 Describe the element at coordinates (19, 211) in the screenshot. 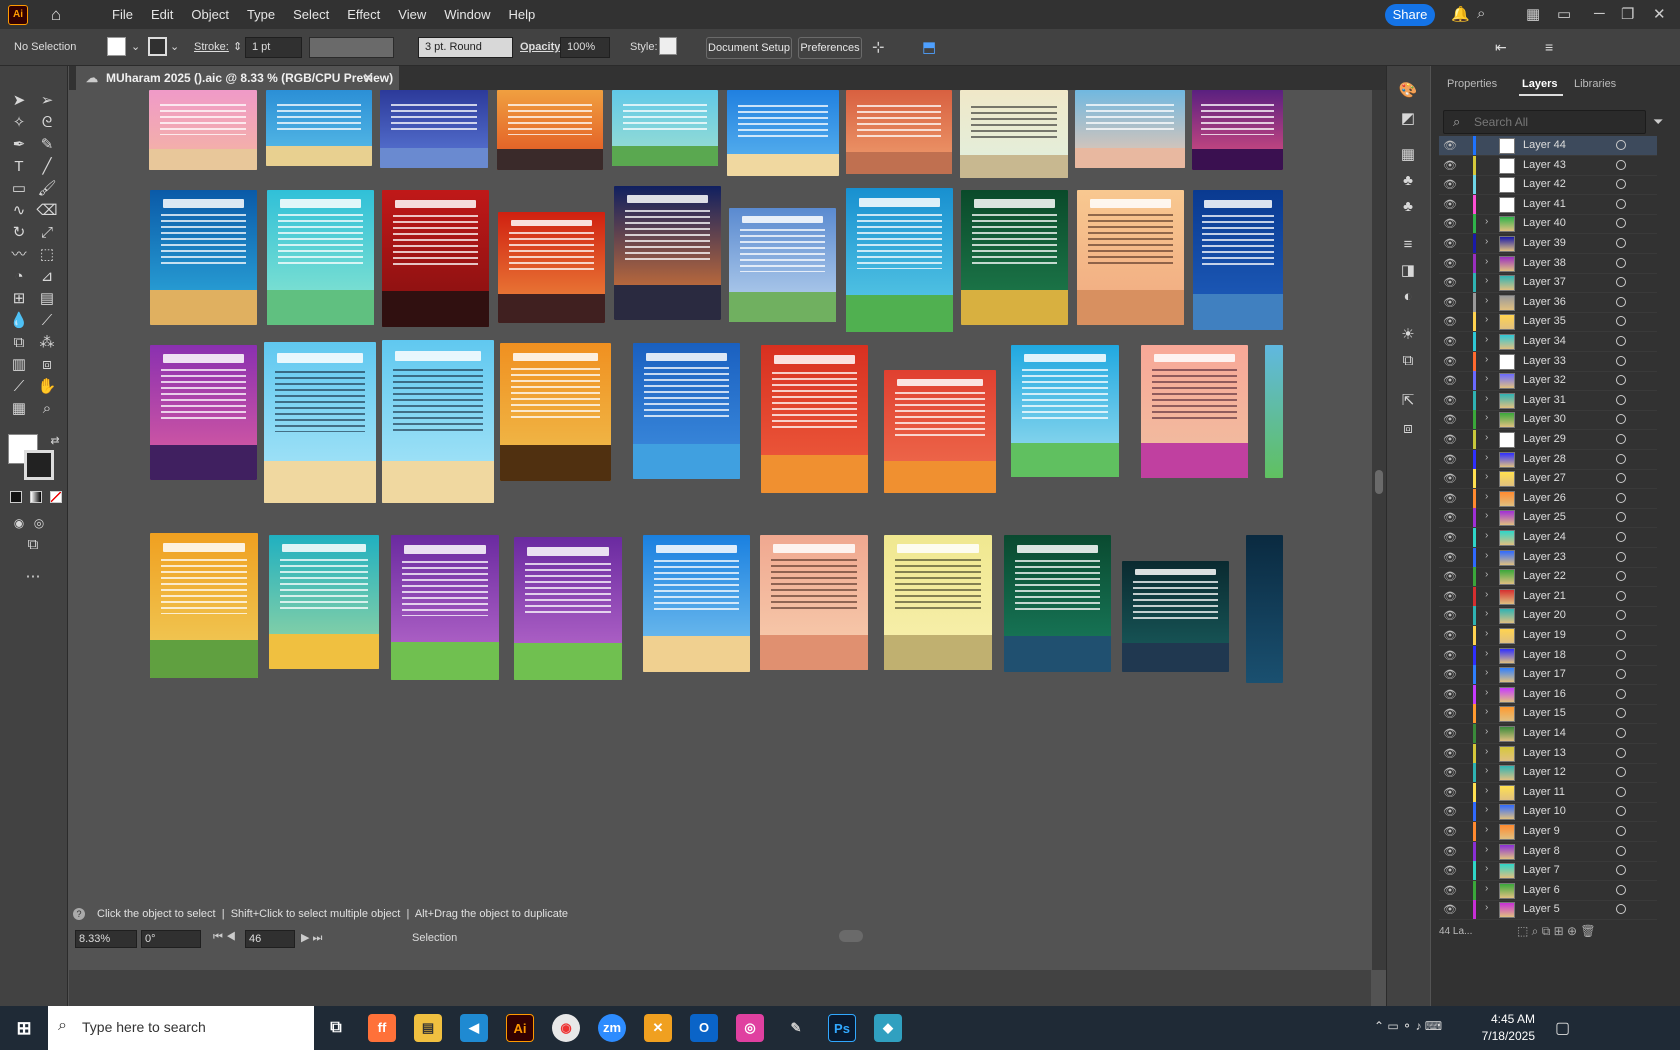

I see `shaper-tool-icon: ∿` at that location.